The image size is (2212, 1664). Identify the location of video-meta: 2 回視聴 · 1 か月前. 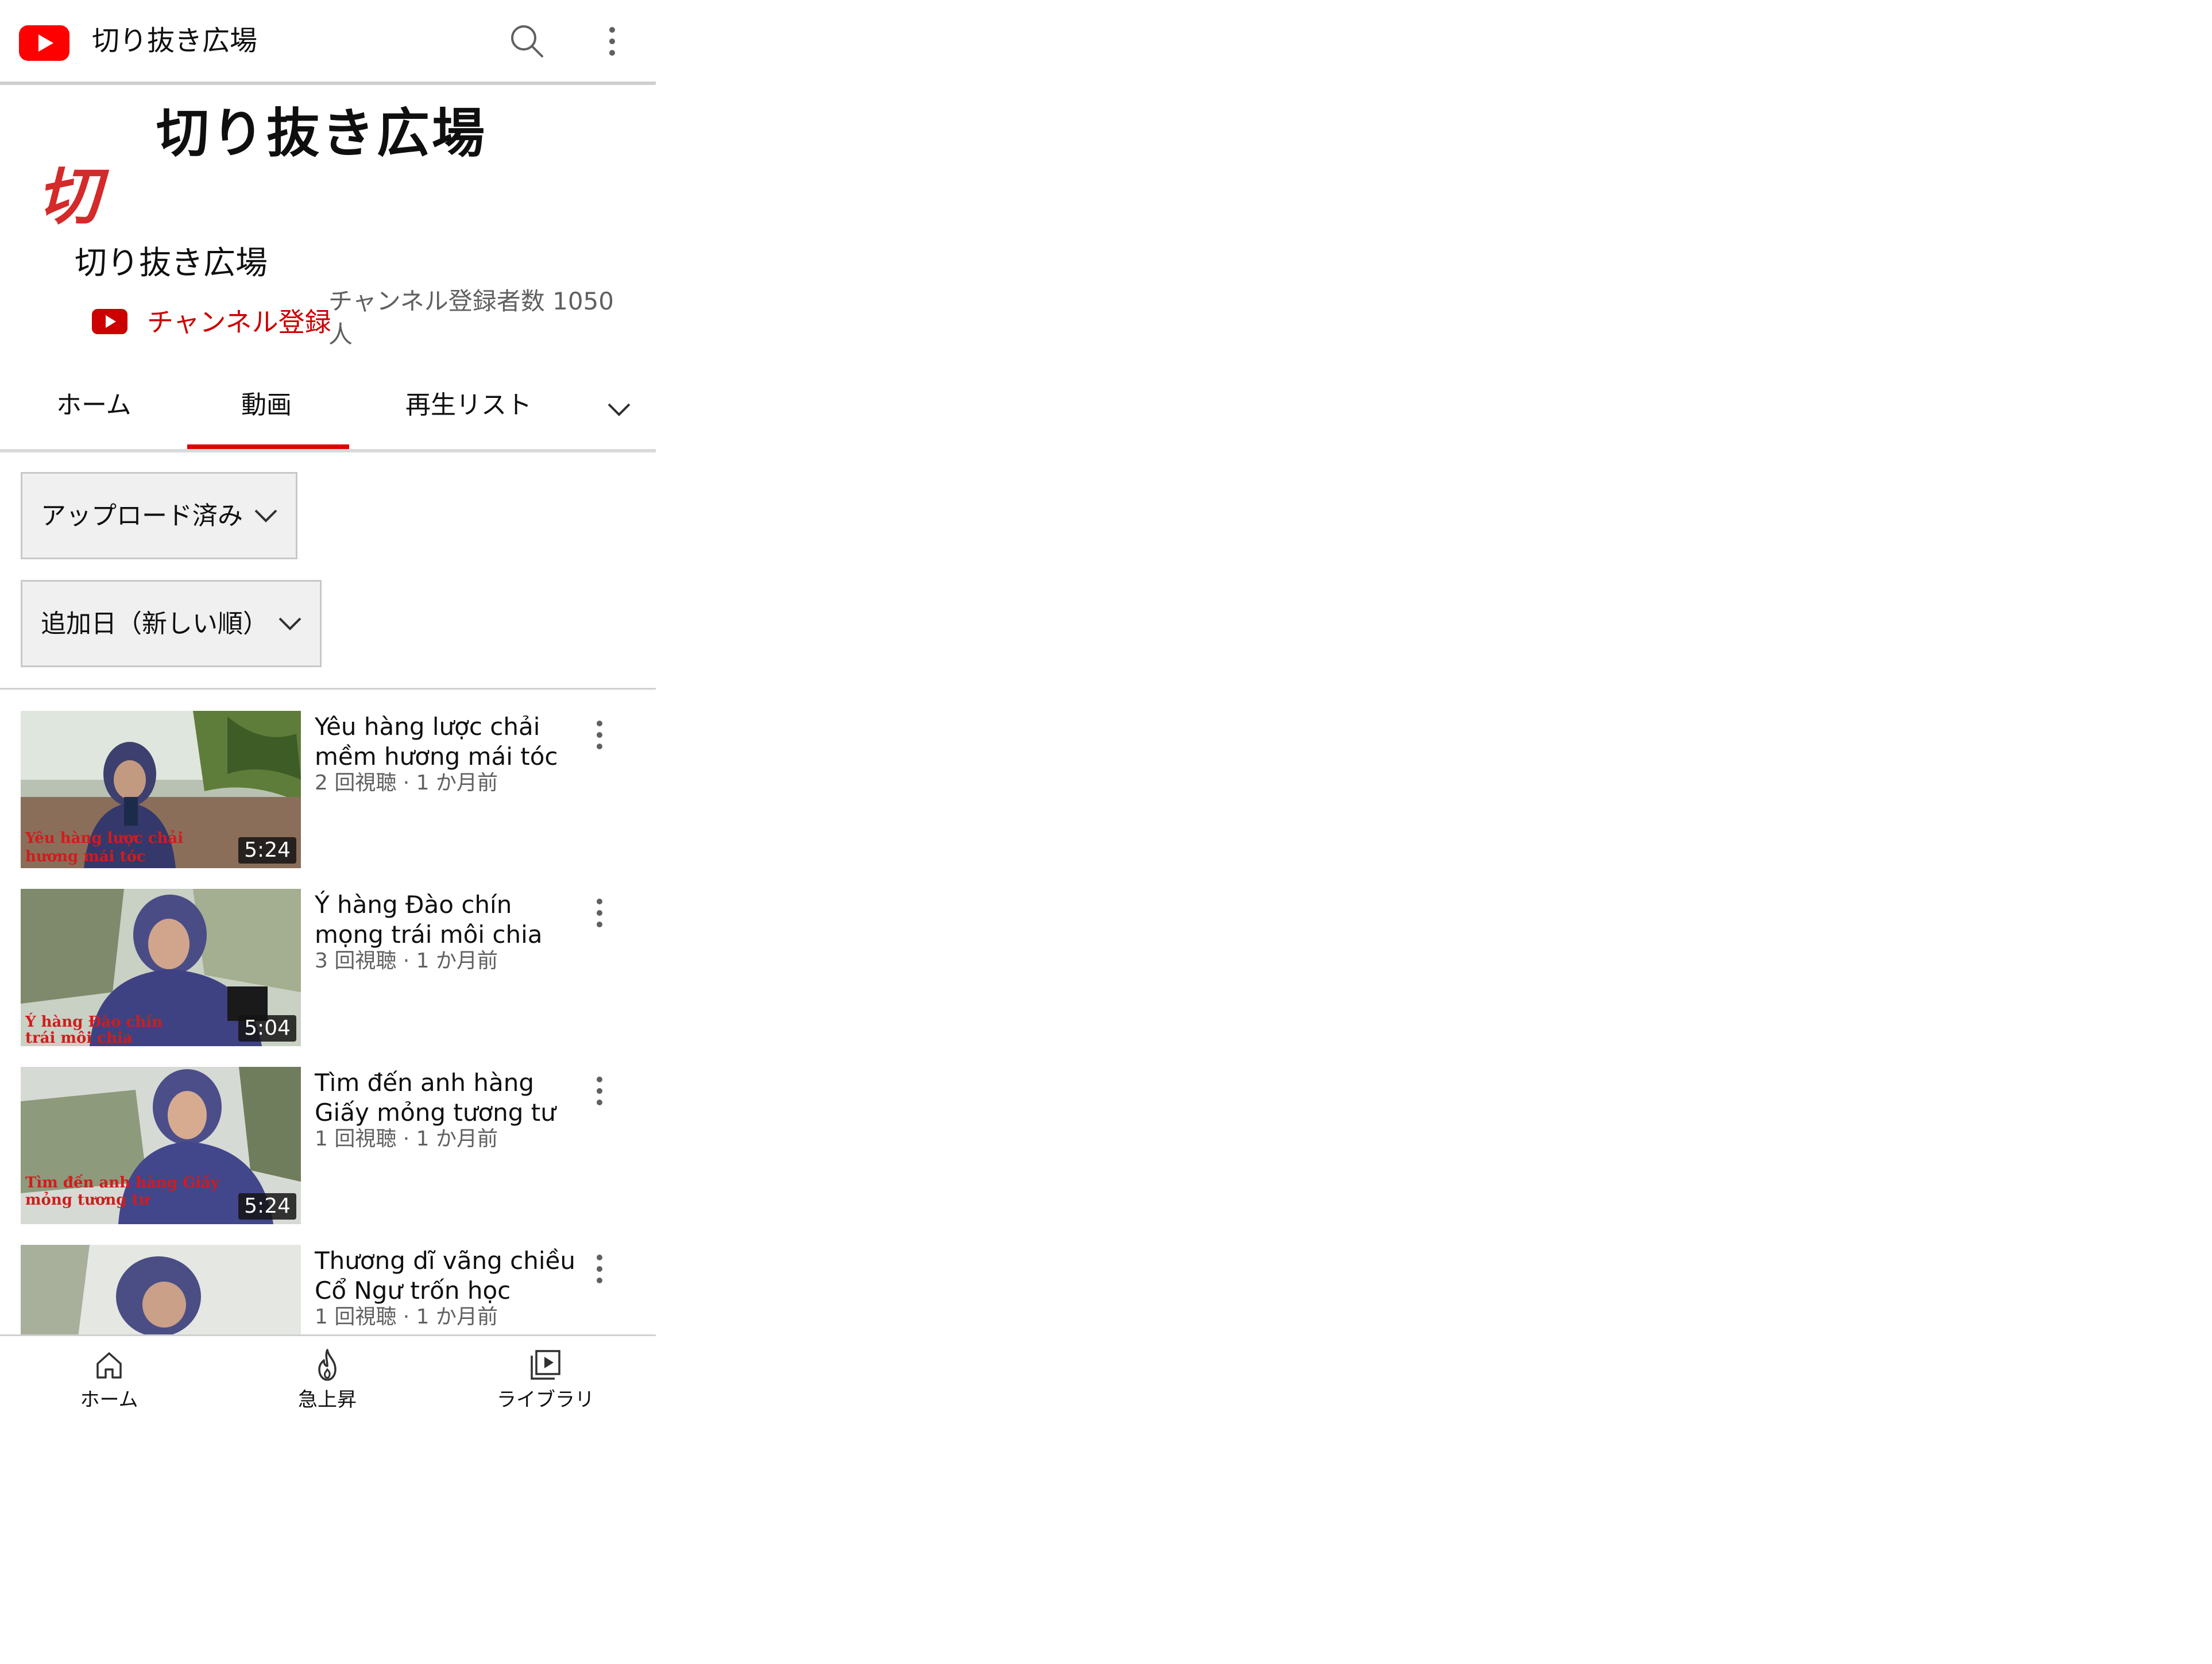
(406, 783).